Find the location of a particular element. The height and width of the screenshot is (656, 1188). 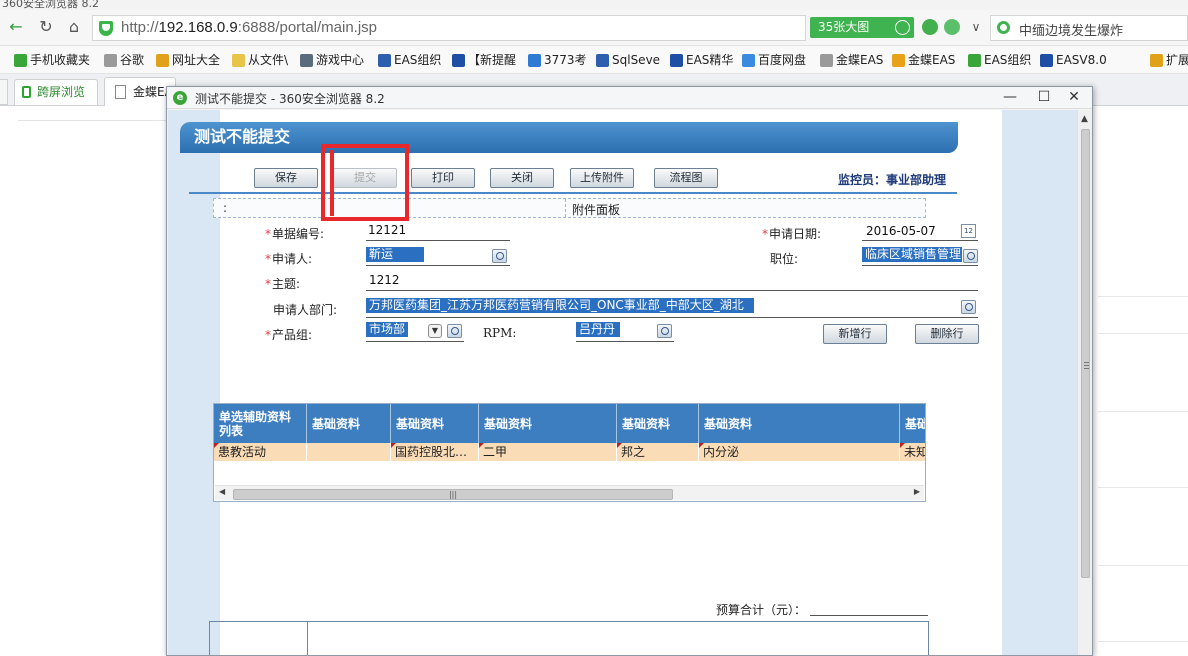

grid-cell: 邦之 is located at coordinates (658, 452).